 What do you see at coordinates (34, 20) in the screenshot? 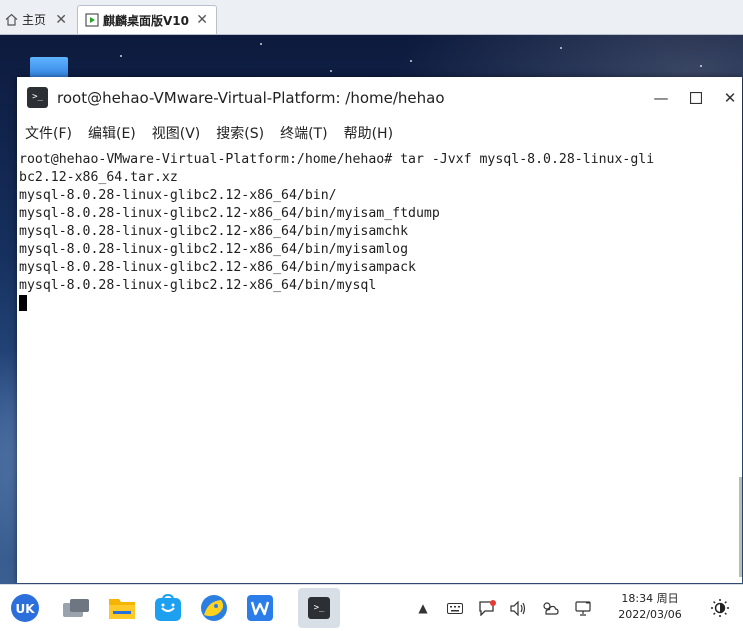
I see `tab-home-label: 主页` at bounding box center [34, 20].